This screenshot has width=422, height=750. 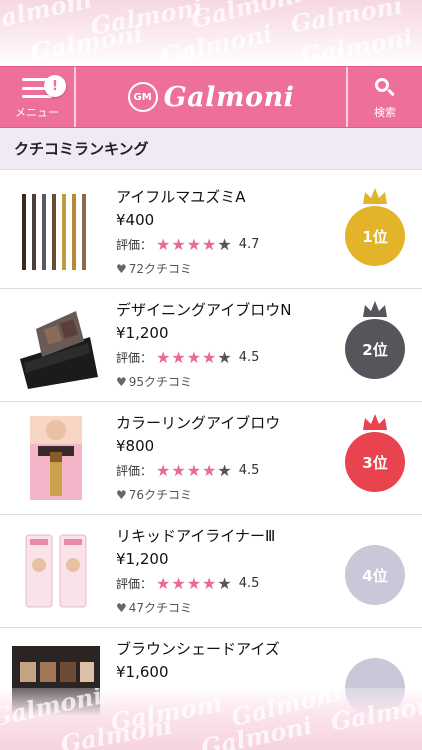 What do you see at coordinates (204, 310) in the screenshot?
I see `item-name: デザイニングアイブロウN` at bounding box center [204, 310].